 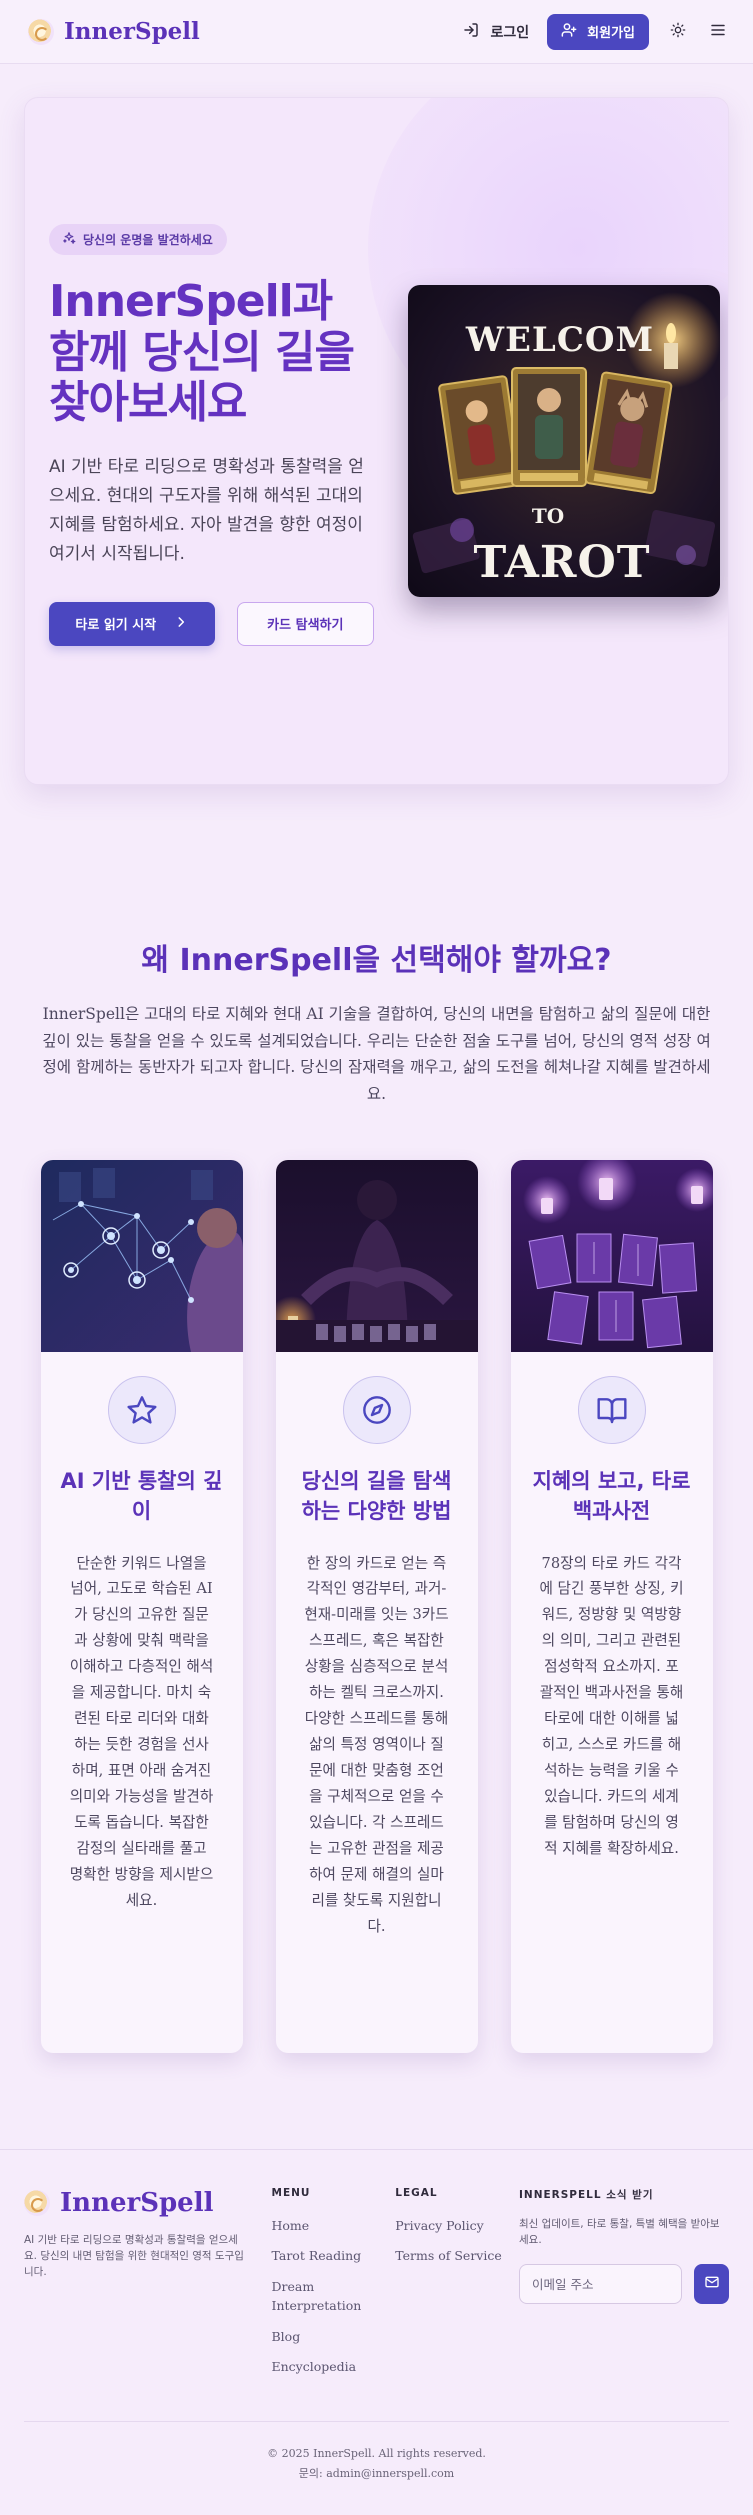 What do you see at coordinates (181, 624) in the screenshot?
I see `chevron-right-icon` at bounding box center [181, 624].